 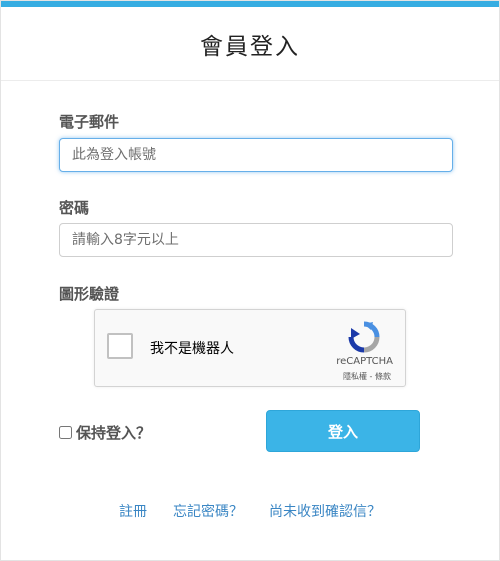 What do you see at coordinates (89, 122) in the screenshot?
I see `email-label: 電子郵件` at bounding box center [89, 122].